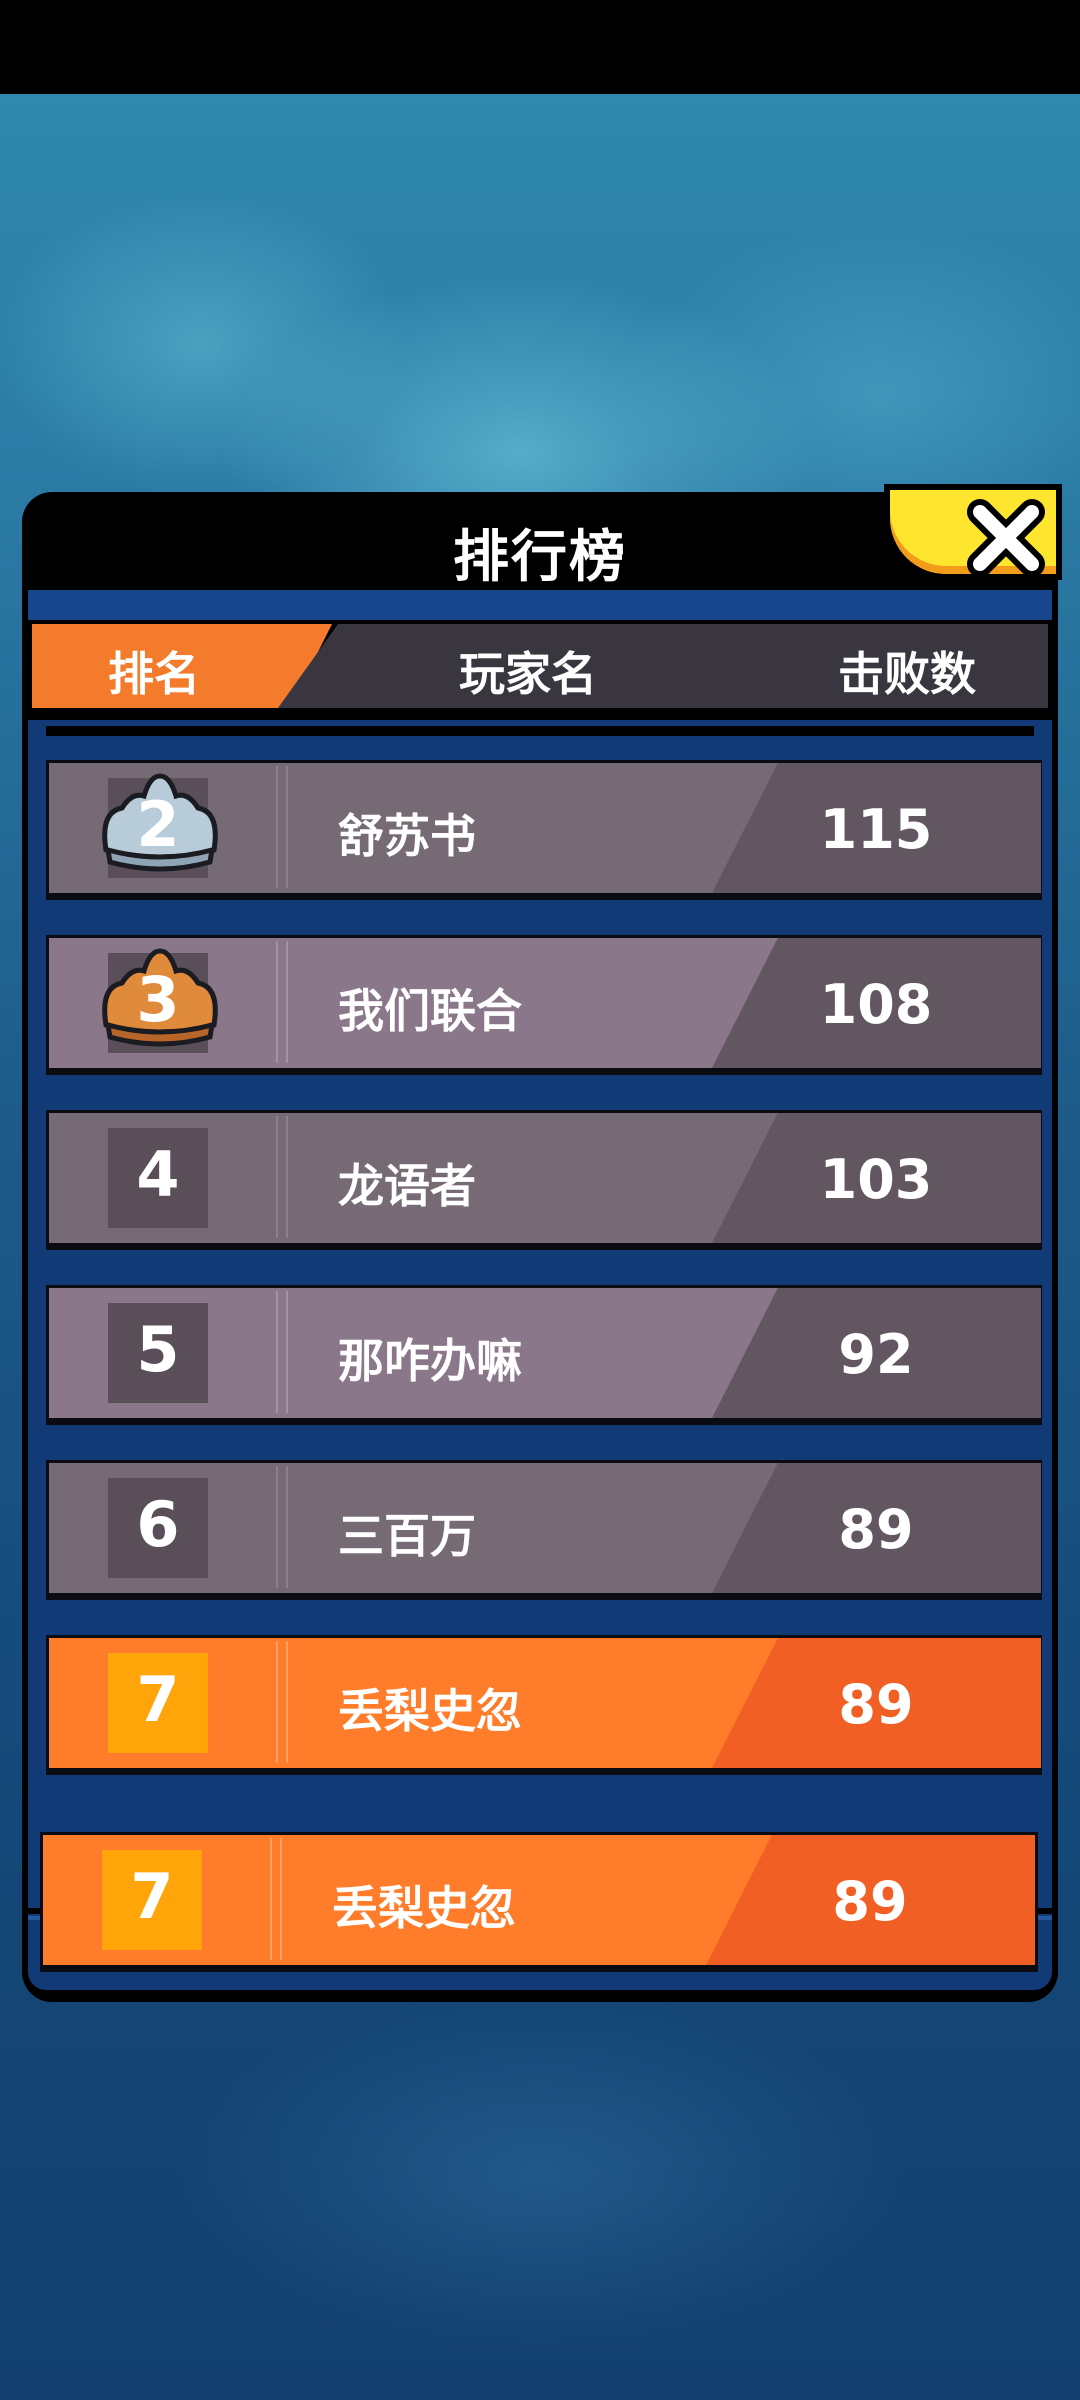 The height and width of the screenshot is (2400, 1080). I want to click on column-header-player: 玩家名, so click(528, 666).